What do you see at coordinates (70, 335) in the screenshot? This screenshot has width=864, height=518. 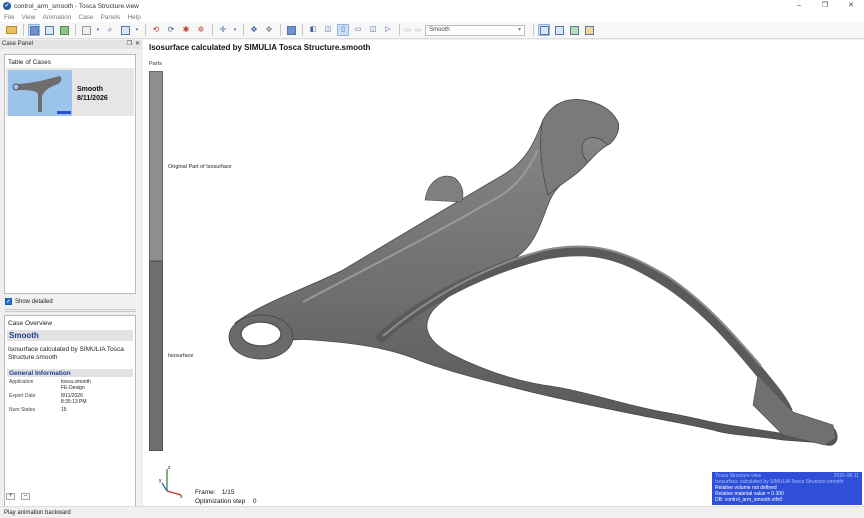 I see `overview-case-name: Smooth` at bounding box center [70, 335].